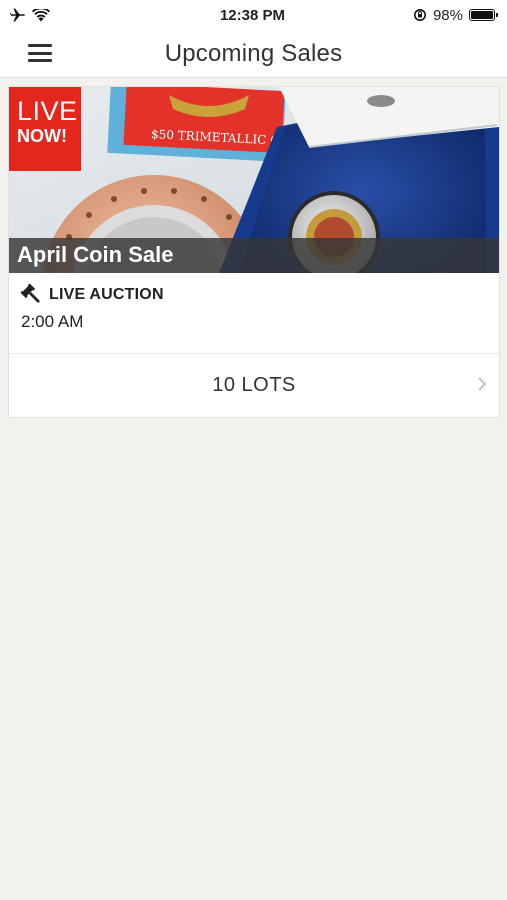  Describe the element at coordinates (70, 15) in the screenshot. I see `status-left` at that location.